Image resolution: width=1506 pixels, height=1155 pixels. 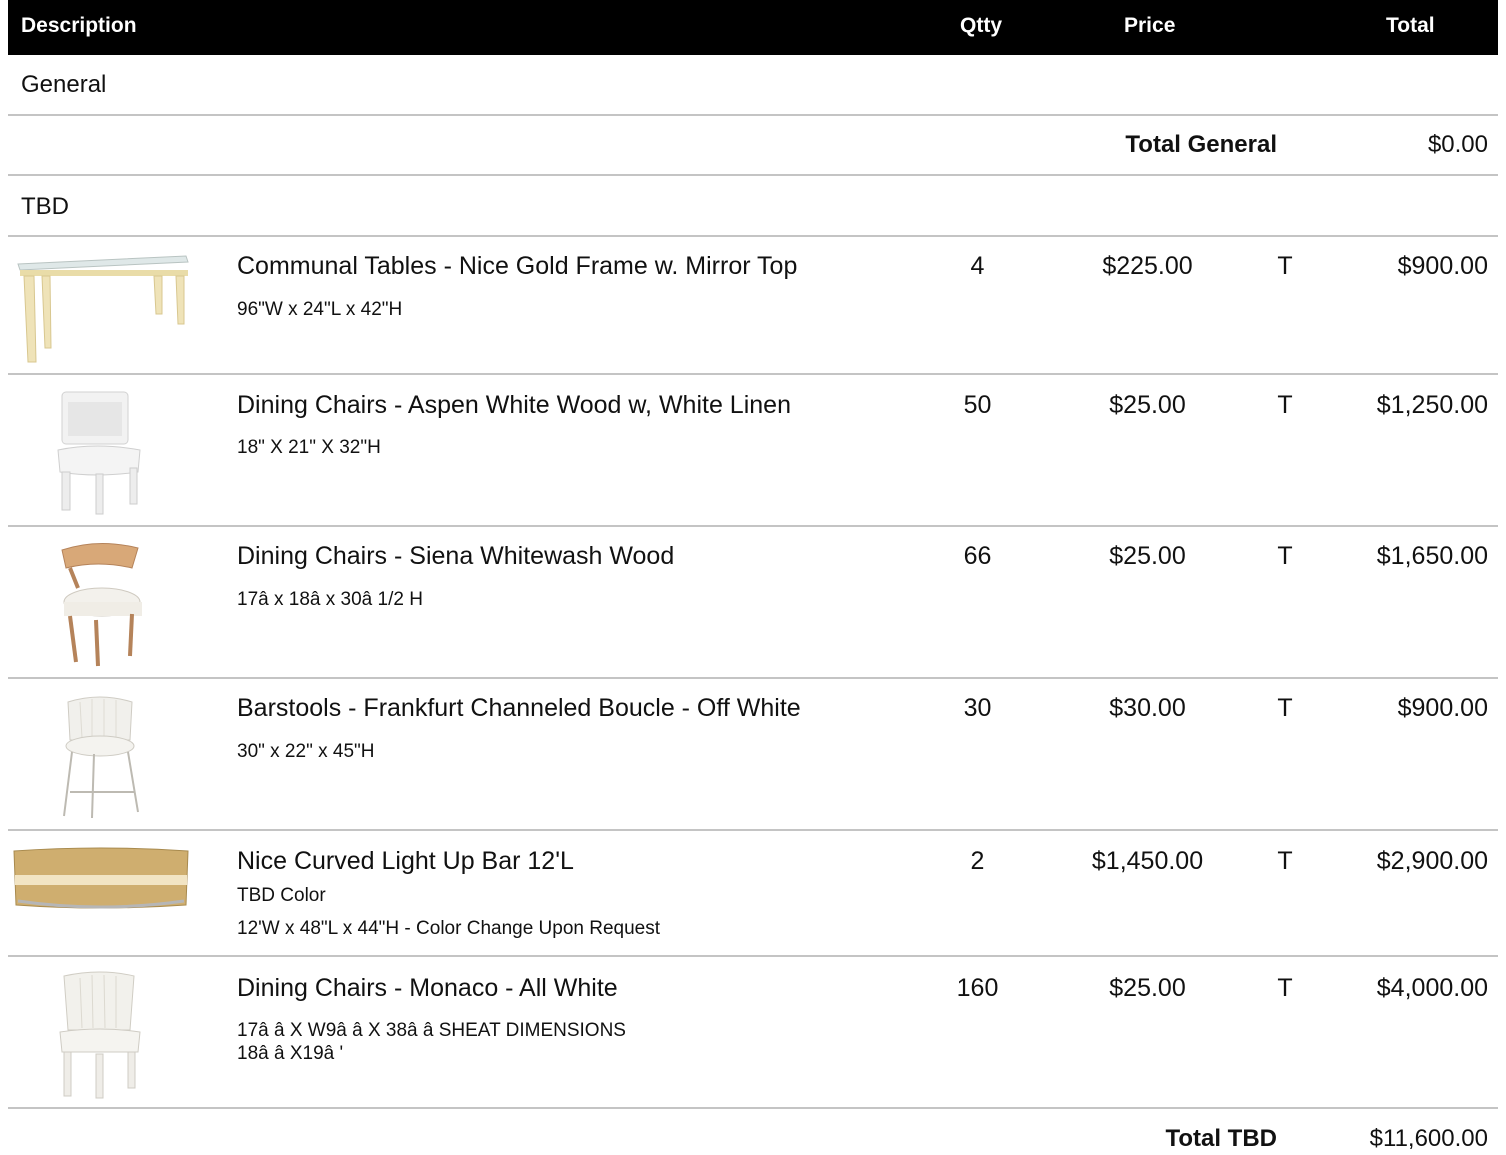 What do you see at coordinates (405, 861) in the screenshot?
I see `item-name: Nice Curved Light Up Bar 12'L` at bounding box center [405, 861].